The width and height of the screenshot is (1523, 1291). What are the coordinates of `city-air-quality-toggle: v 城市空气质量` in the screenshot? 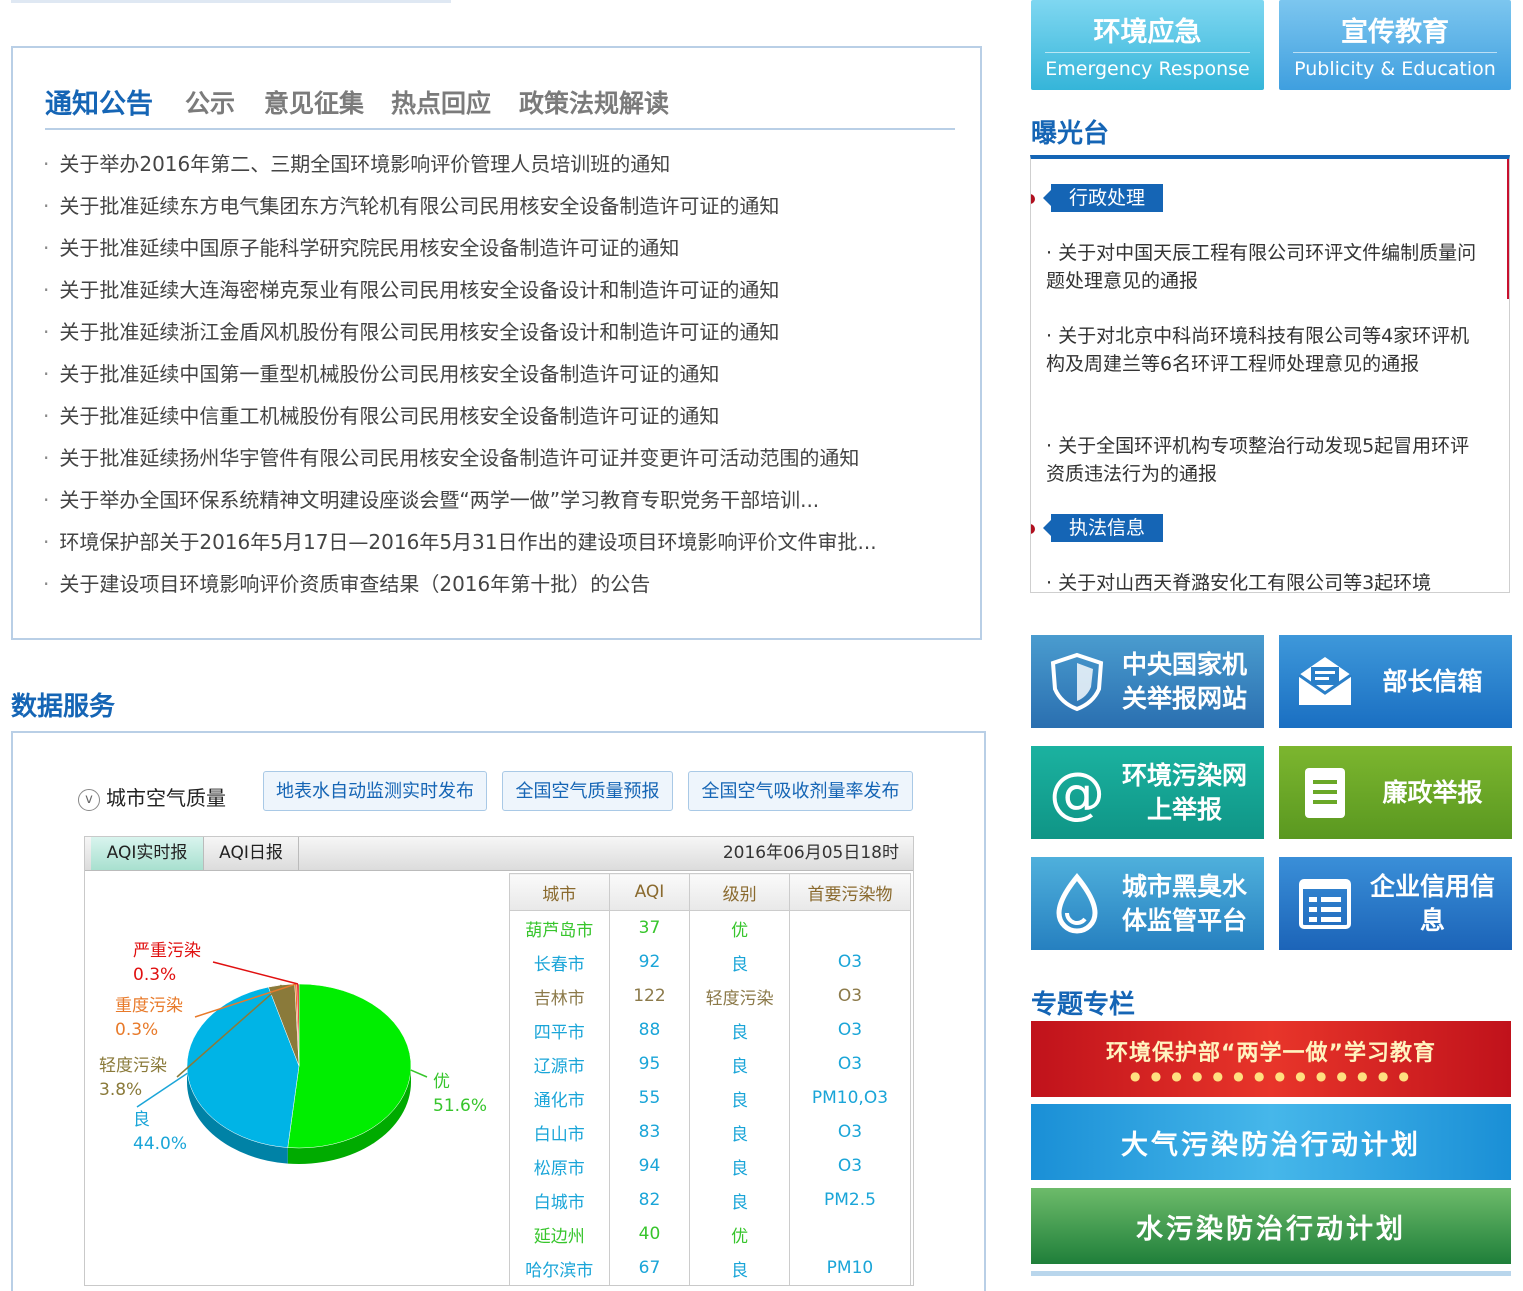 It's located at (152, 796).